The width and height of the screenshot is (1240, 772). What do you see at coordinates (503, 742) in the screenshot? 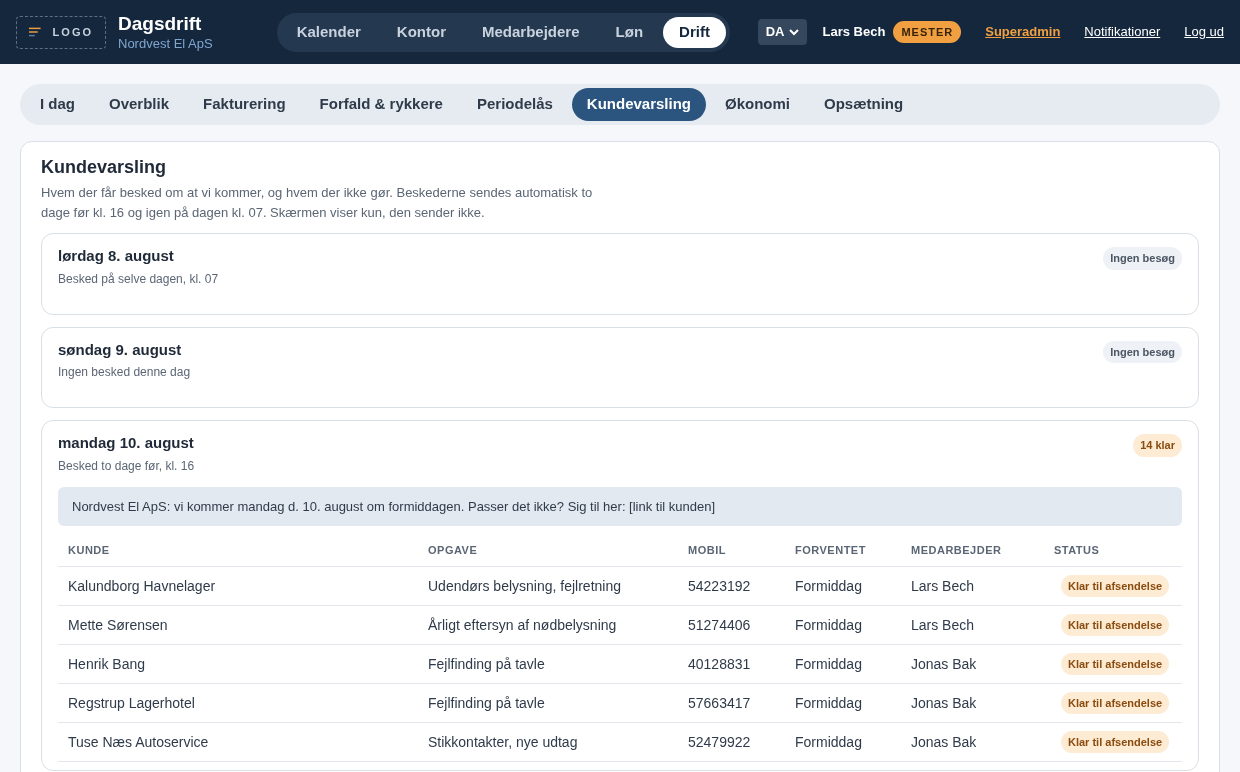
I see `table-cell-text: Stikkontakter, nye udtag` at bounding box center [503, 742].